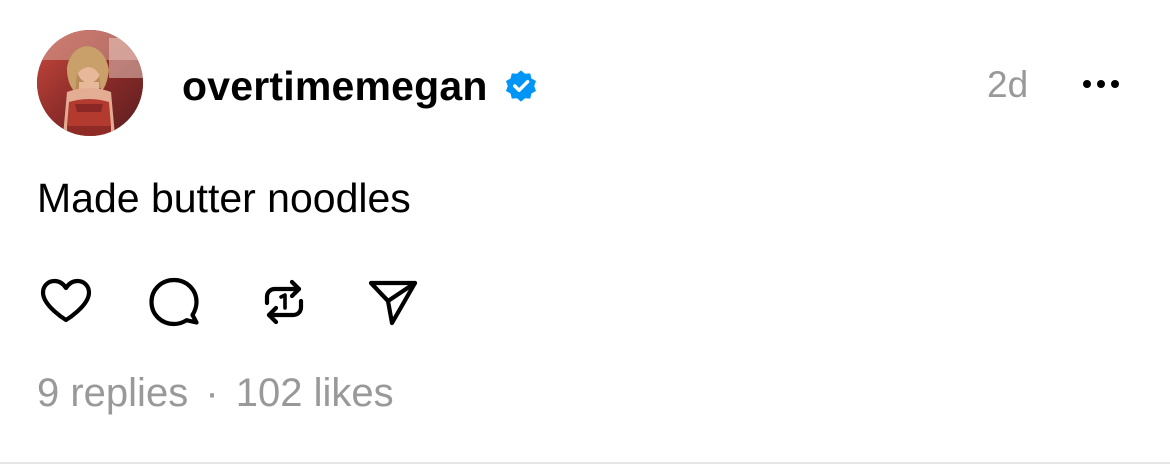  What do you see at coordinates (112, 393) in the screenshot?
I see `replies-count-link: 9 replies` at bounding box center [112, 393].